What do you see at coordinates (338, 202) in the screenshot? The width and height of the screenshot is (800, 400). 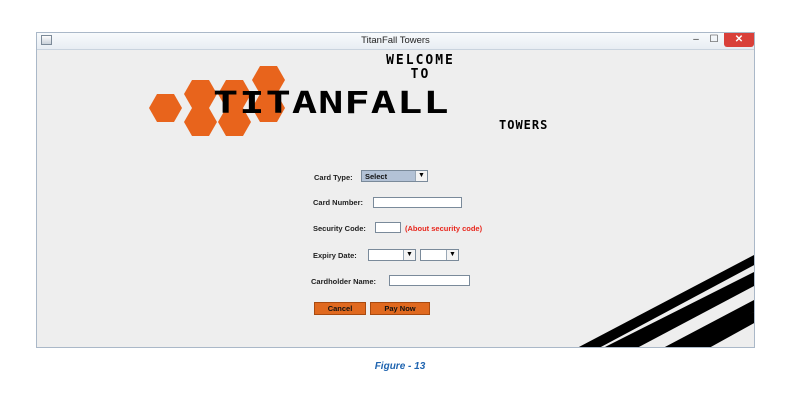 I see `card-number-label: Card Number:` at bounding box center [338, 202].